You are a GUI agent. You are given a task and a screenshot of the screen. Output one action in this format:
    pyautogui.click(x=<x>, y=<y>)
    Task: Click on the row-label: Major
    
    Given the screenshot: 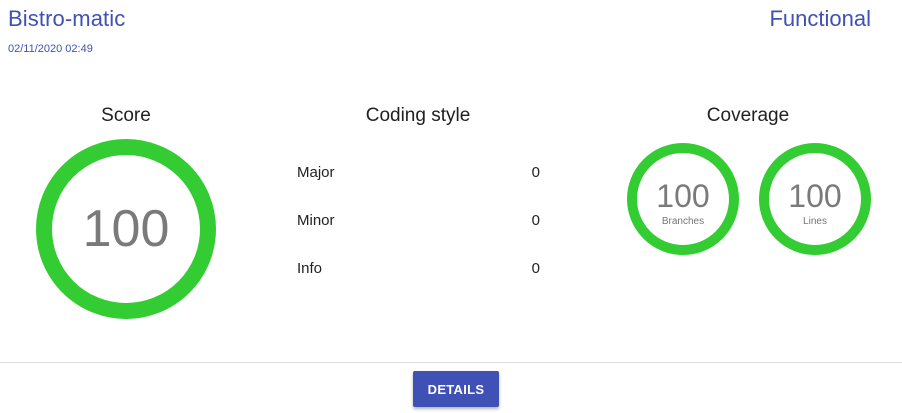 What is the action you would take?
    pyautogui.click(x=316, y=172)
    